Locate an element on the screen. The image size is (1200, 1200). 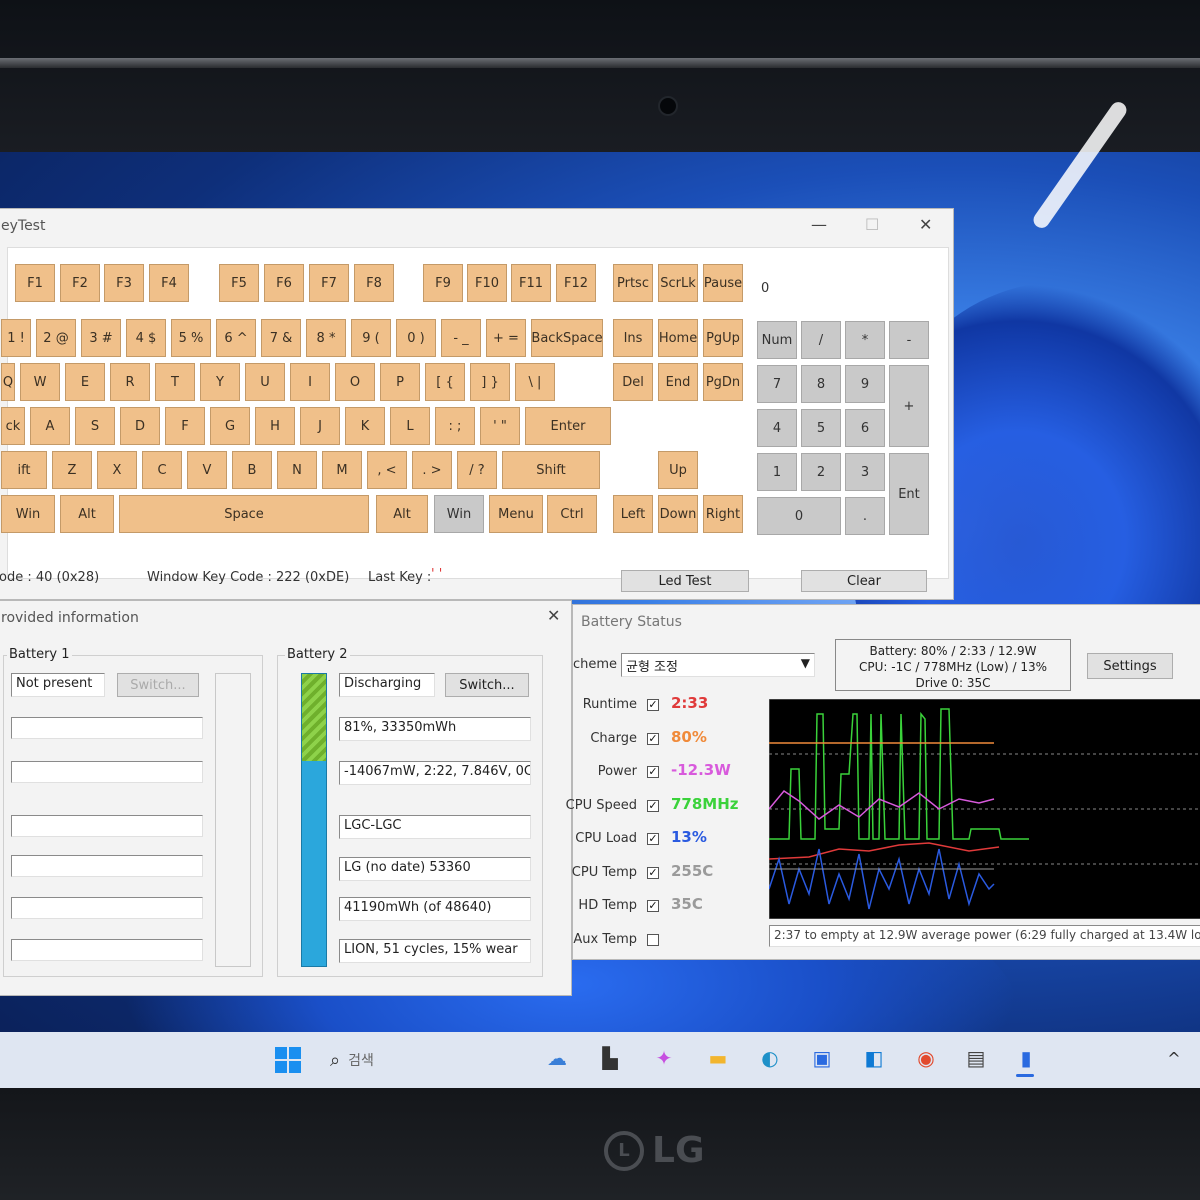
key-row1-10: - _ is located at coordinates (461, 338).